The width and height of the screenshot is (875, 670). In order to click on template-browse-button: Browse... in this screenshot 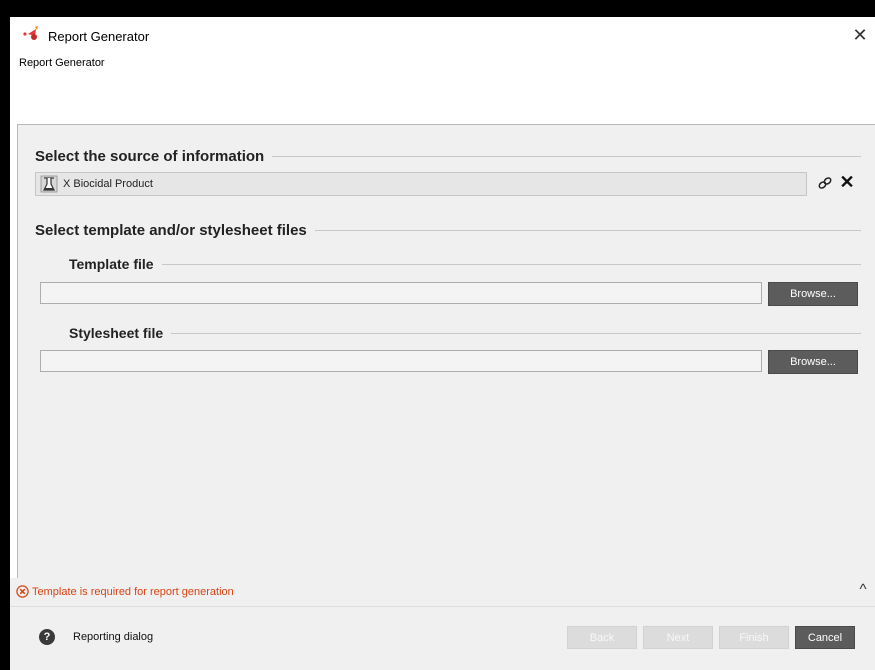, I will do `click(813, 294)`.